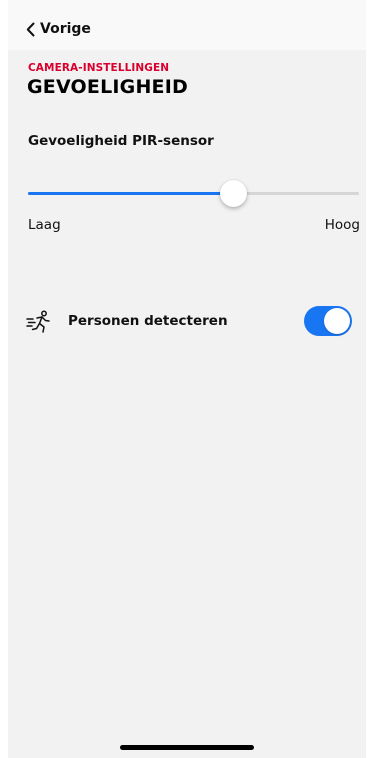 The width and height of the screenshot is (373, 758). What do you see at coordinates (187, 747) in the screenshot?
I see `home-indicator` at bounding box center [187, 747].